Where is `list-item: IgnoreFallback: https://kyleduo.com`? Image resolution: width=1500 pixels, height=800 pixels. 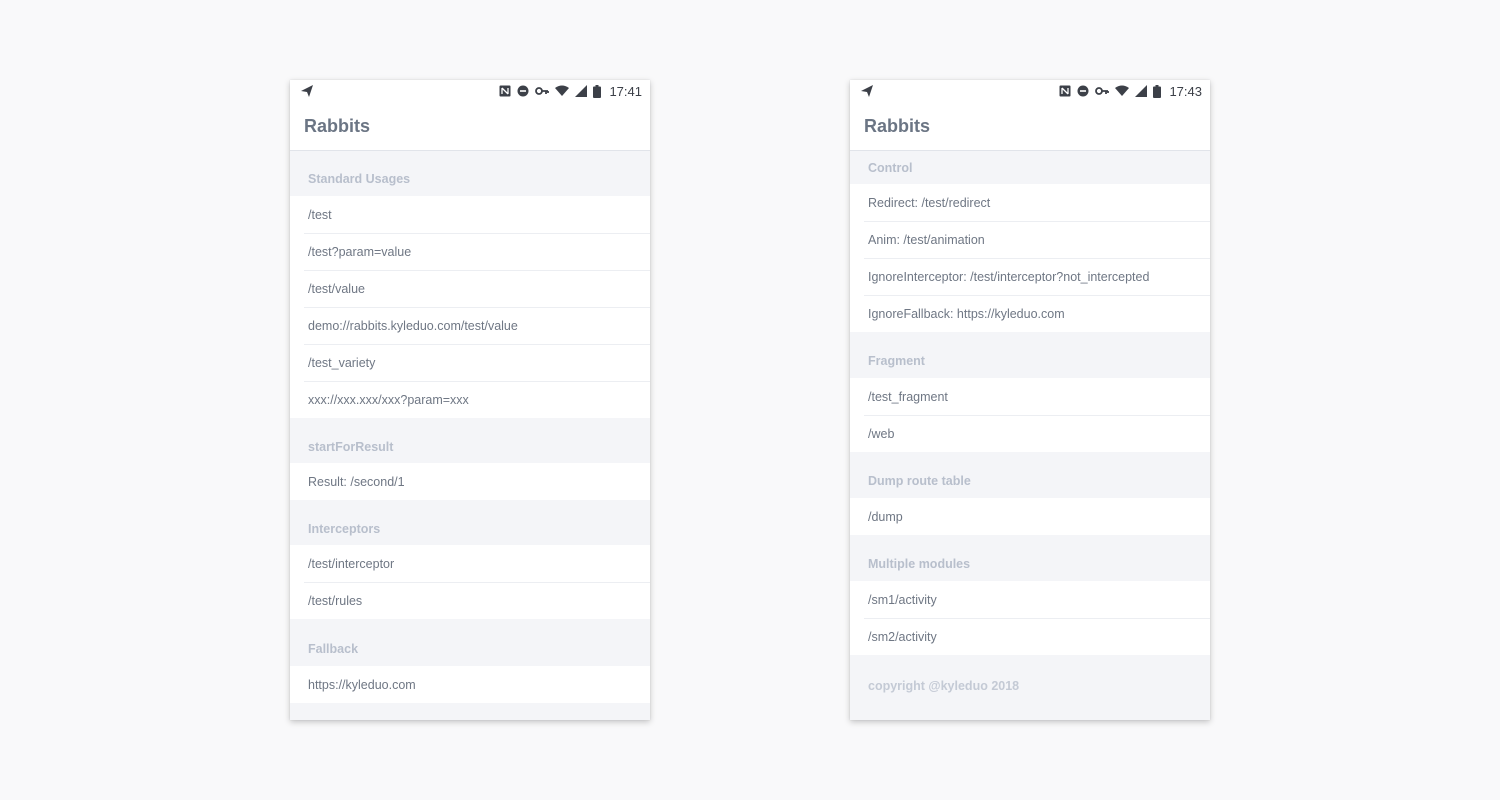 list-item: IgnoreFallback: https://kyleduo.com is located at coordinates (1030, 313).